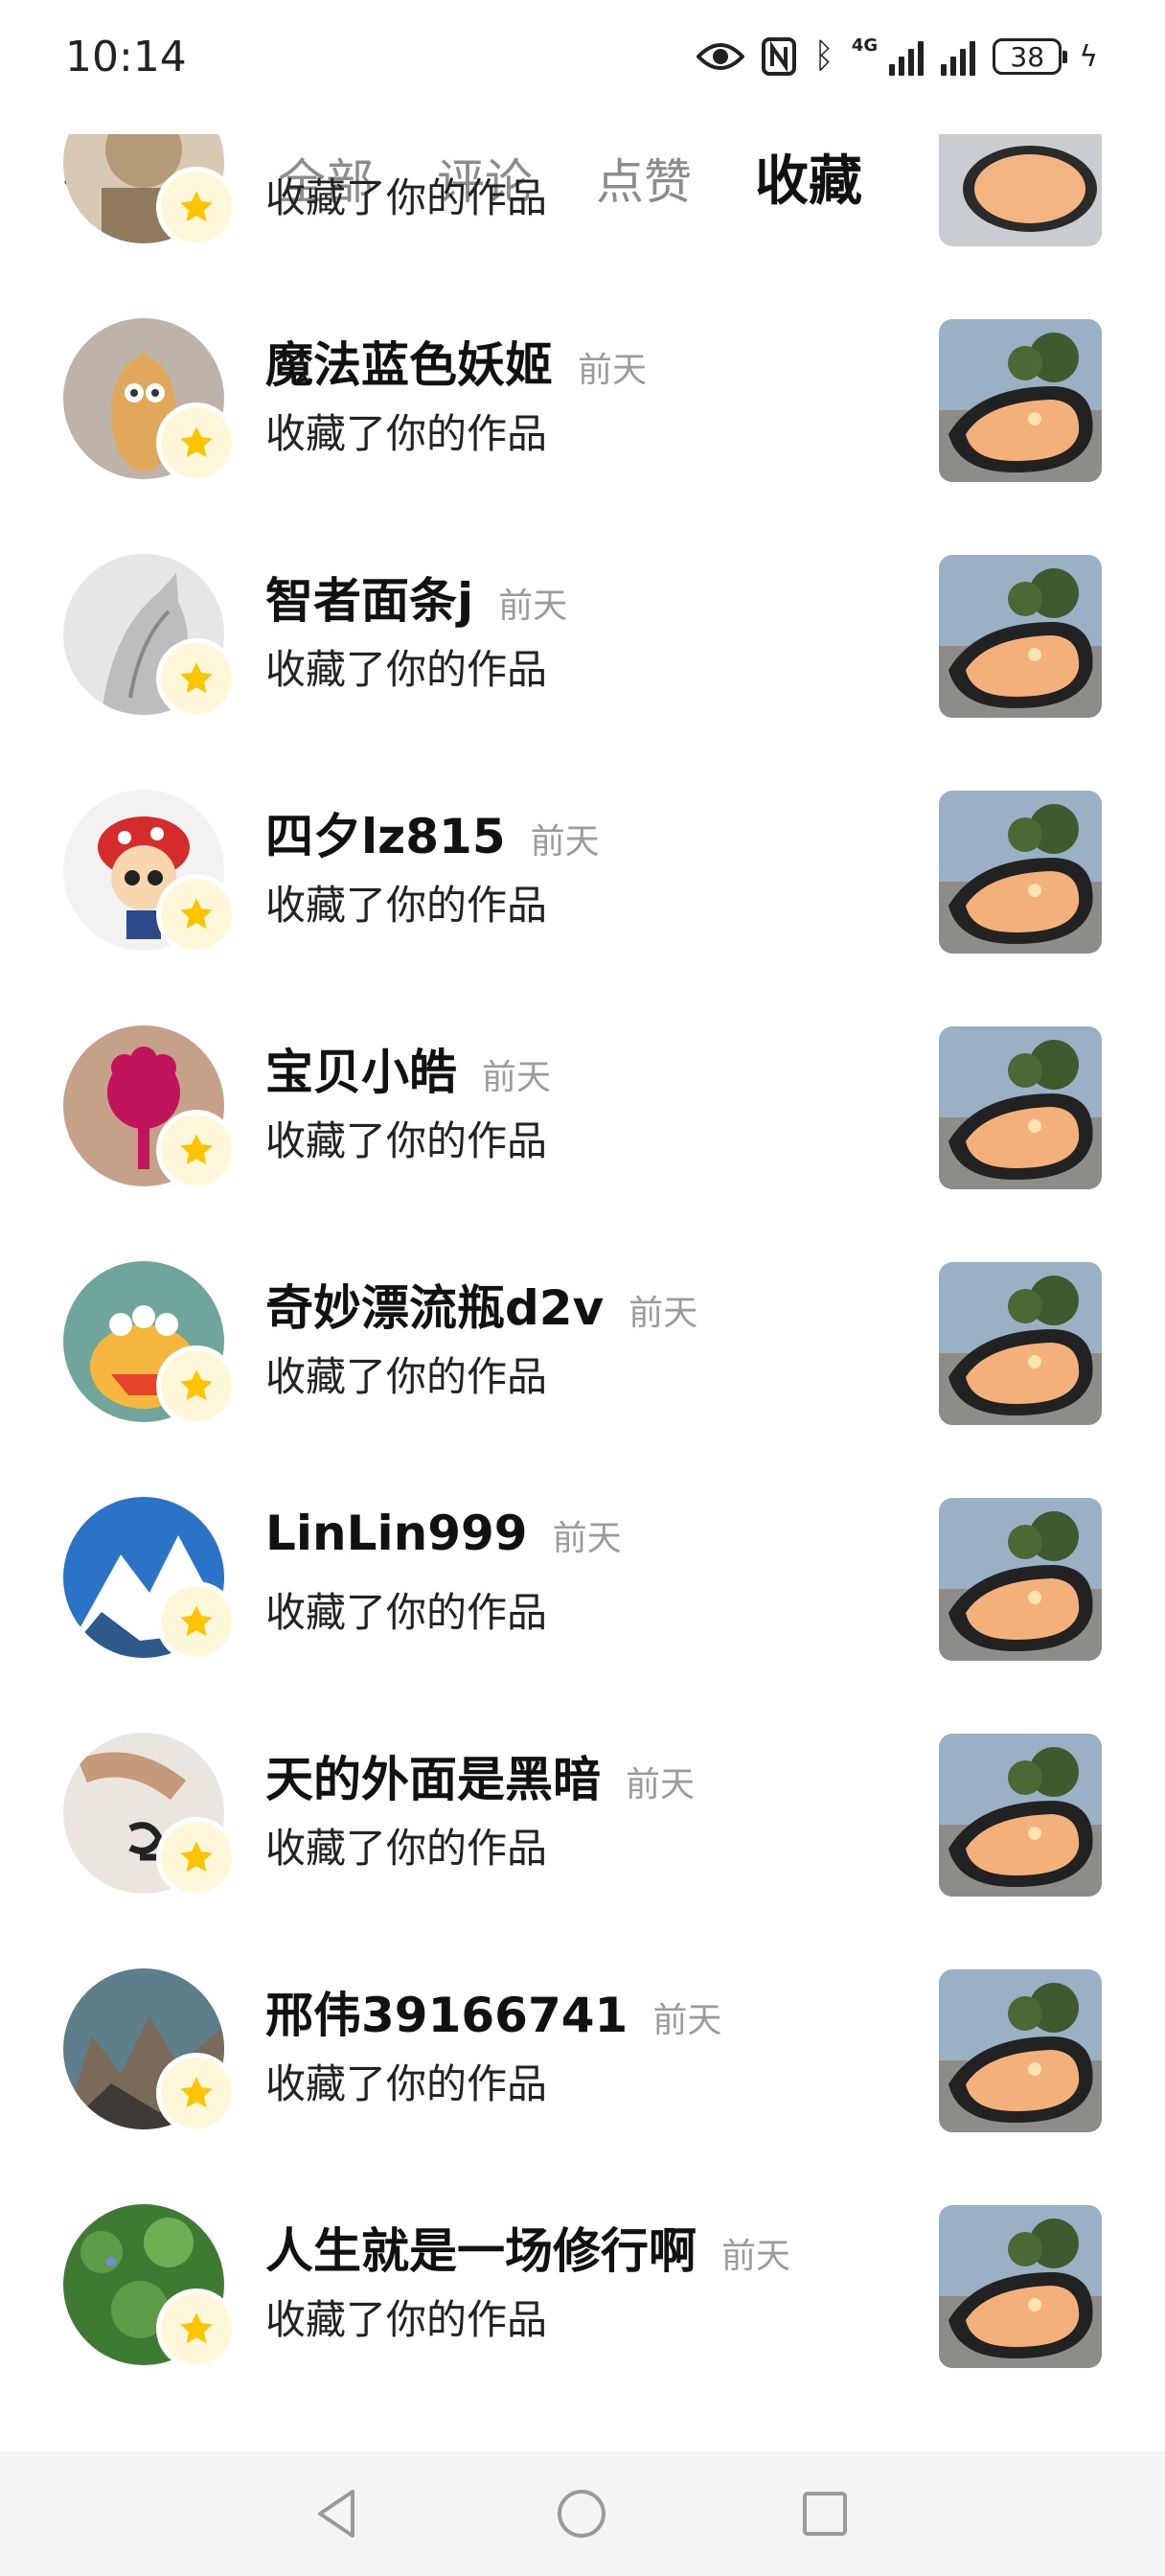 The image size is (1165, 2576). I want to click on list-item: LinLin999 前天 收藏了你的作品, so click(582, 1578).